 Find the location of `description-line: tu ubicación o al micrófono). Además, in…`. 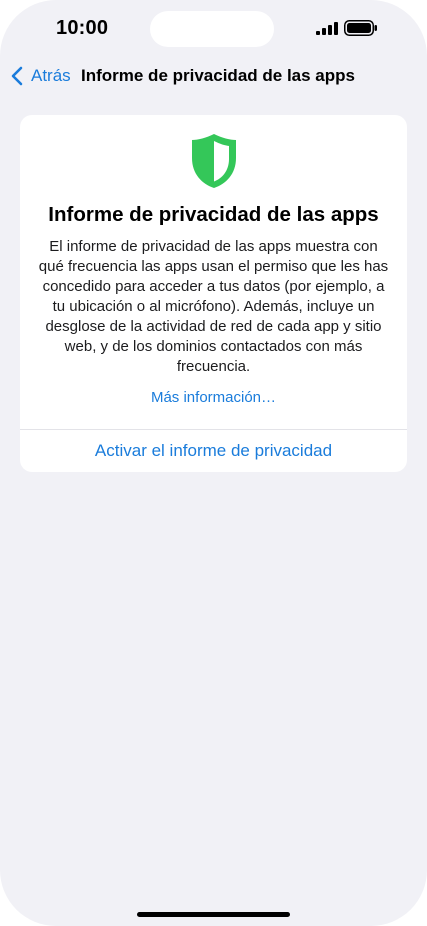

description-line: tu ubicación o al micrófono). Además, in… is located at coordinates (213, 306).